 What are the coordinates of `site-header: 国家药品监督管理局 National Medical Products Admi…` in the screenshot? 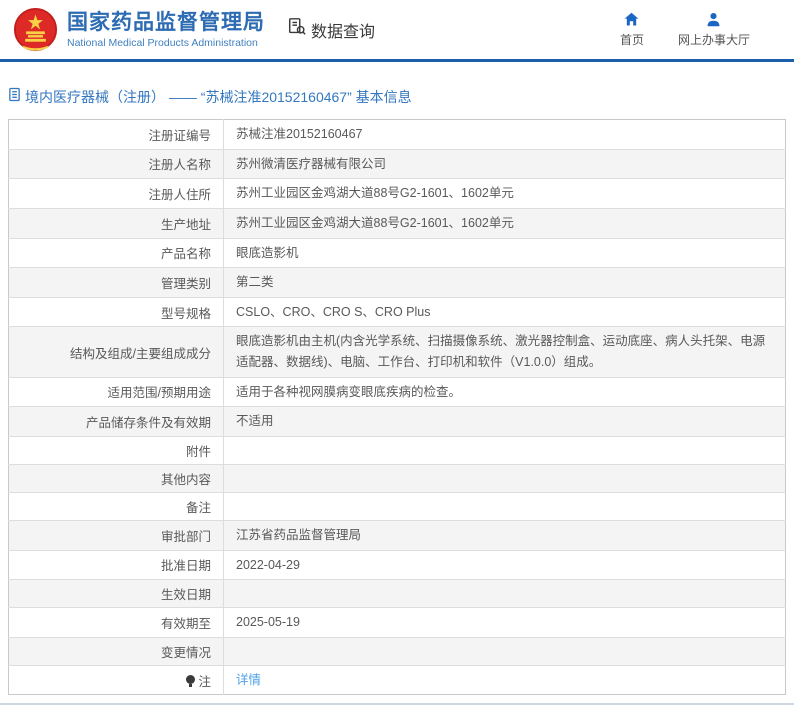 It's located at (397, 31).